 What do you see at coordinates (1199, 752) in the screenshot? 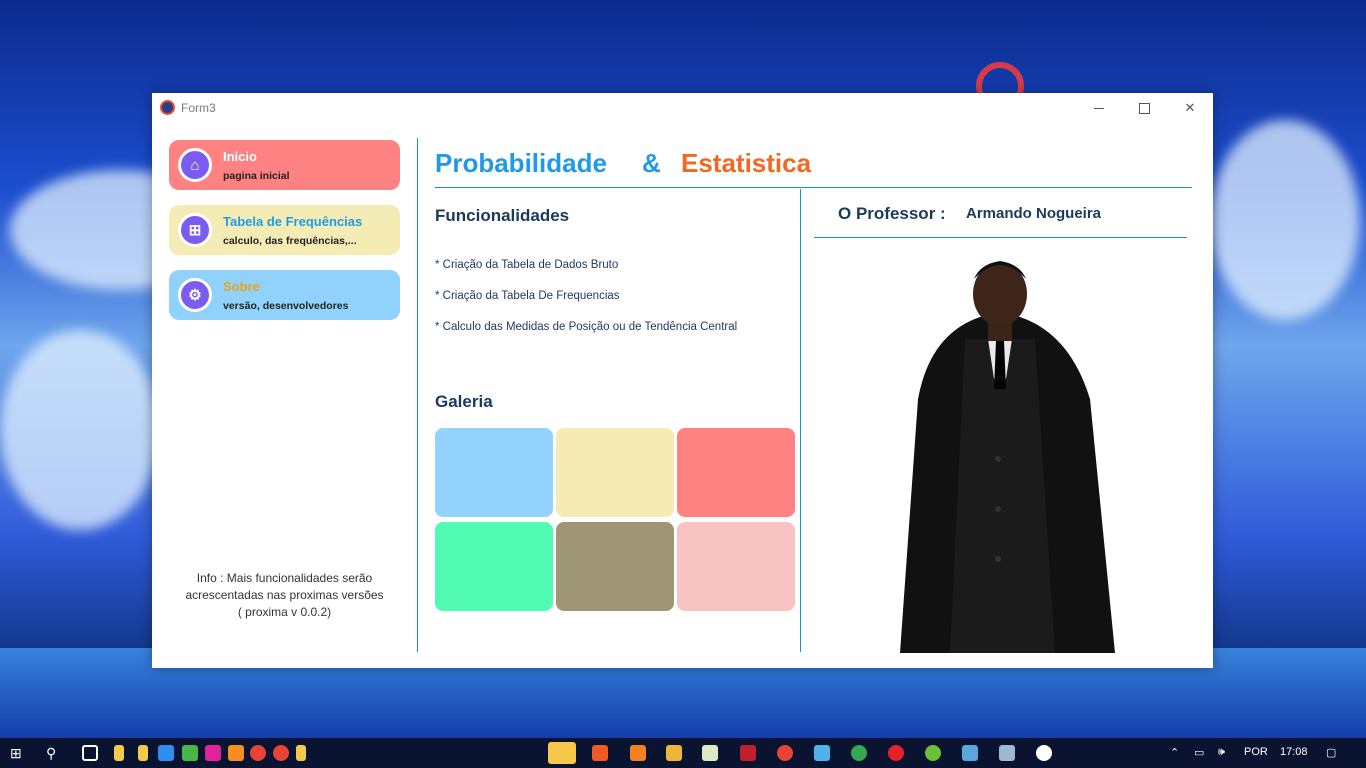
I see `network-icon: ▭` at bounding box center [1199, 752].